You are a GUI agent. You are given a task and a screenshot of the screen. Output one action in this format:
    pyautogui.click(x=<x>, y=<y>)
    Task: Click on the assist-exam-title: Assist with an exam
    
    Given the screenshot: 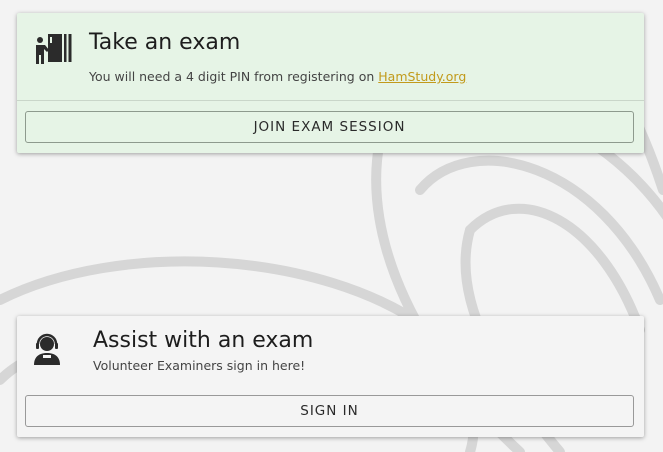 What is the action you would take?
    pyautogui.click(x=203, y=340)
    